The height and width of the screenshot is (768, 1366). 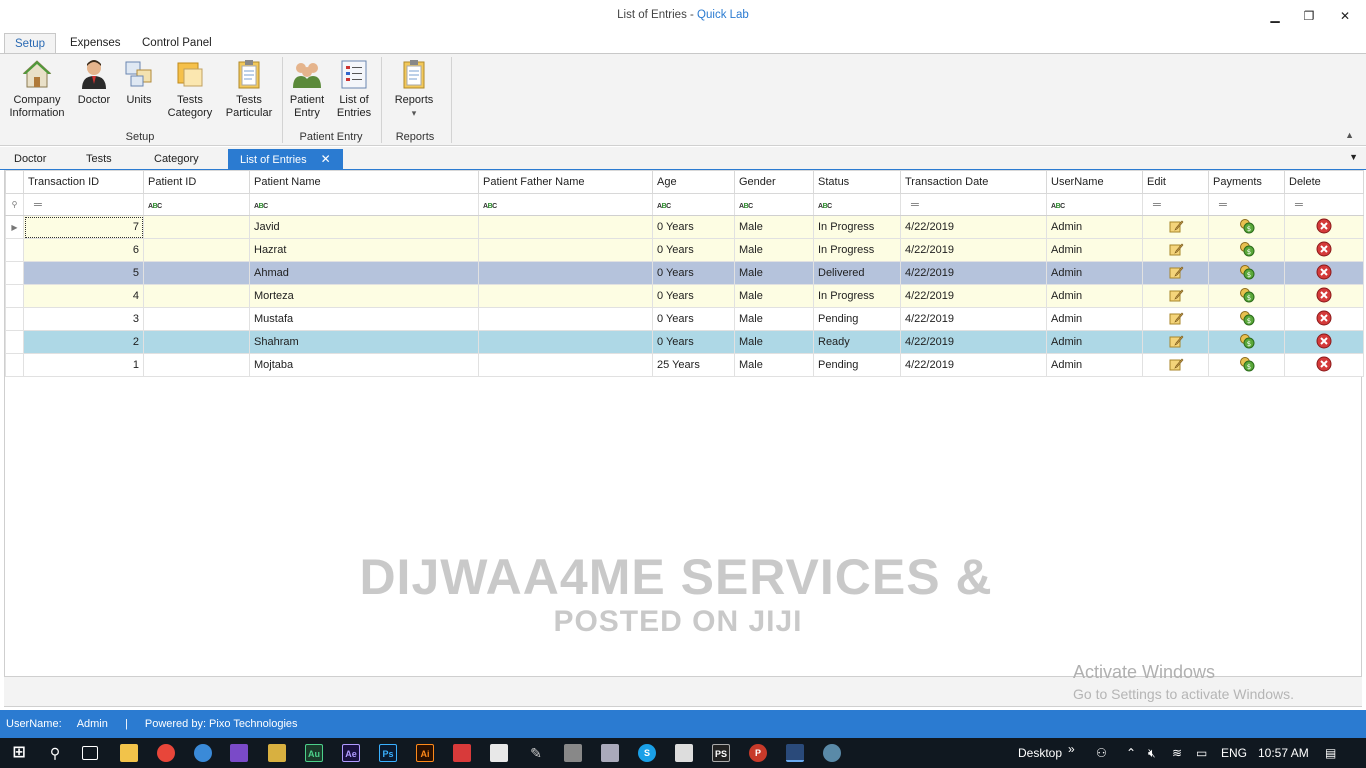 I want to click on reports-button: Reports ▾, so click(x=414, y=89).